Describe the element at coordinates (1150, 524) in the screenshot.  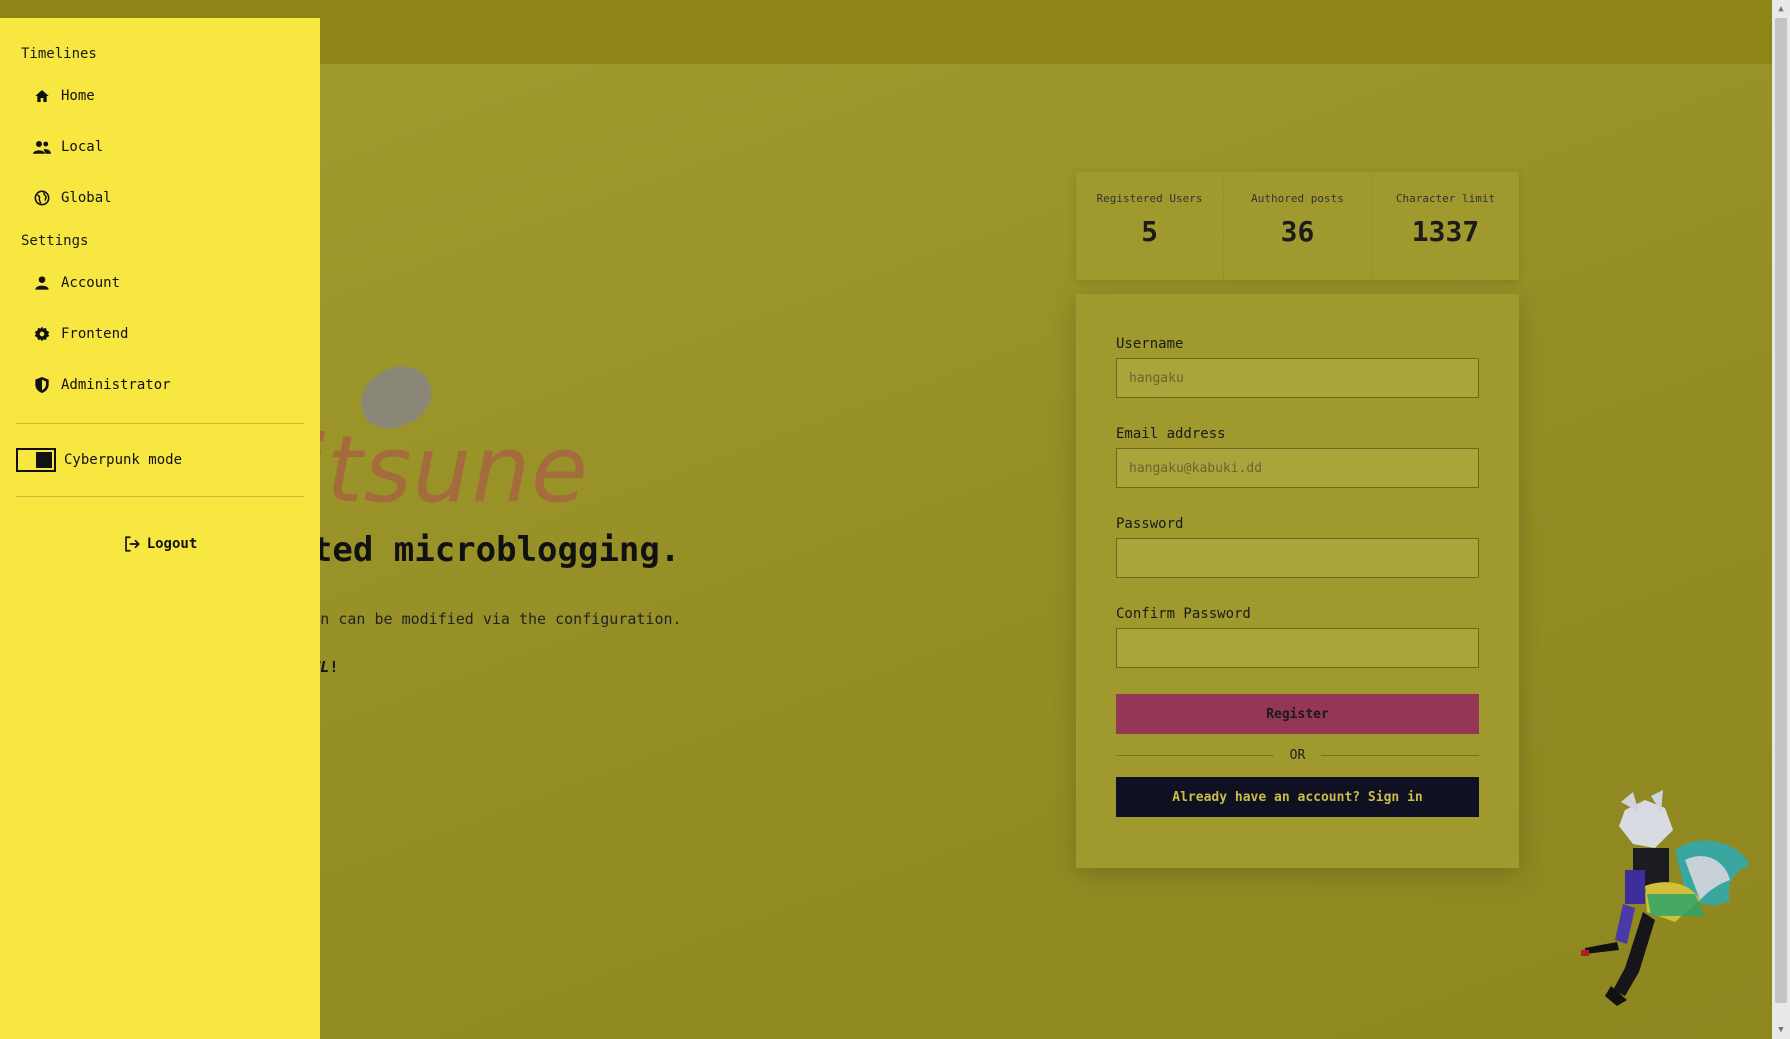
I see `password-label: Password` at that location.